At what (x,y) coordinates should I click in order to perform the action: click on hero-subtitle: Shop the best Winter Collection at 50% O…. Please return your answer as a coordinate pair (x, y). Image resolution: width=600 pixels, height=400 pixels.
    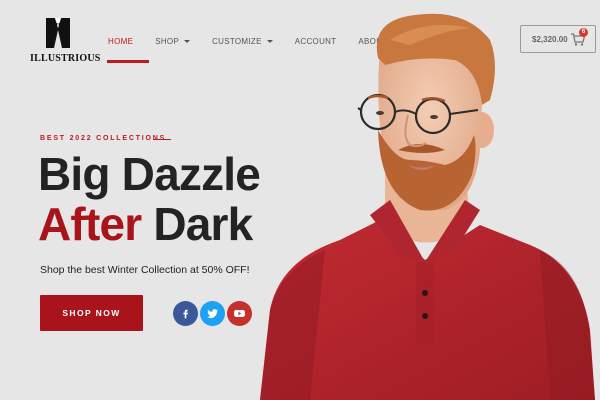
    Looking at the image, I should click on (145, 270).